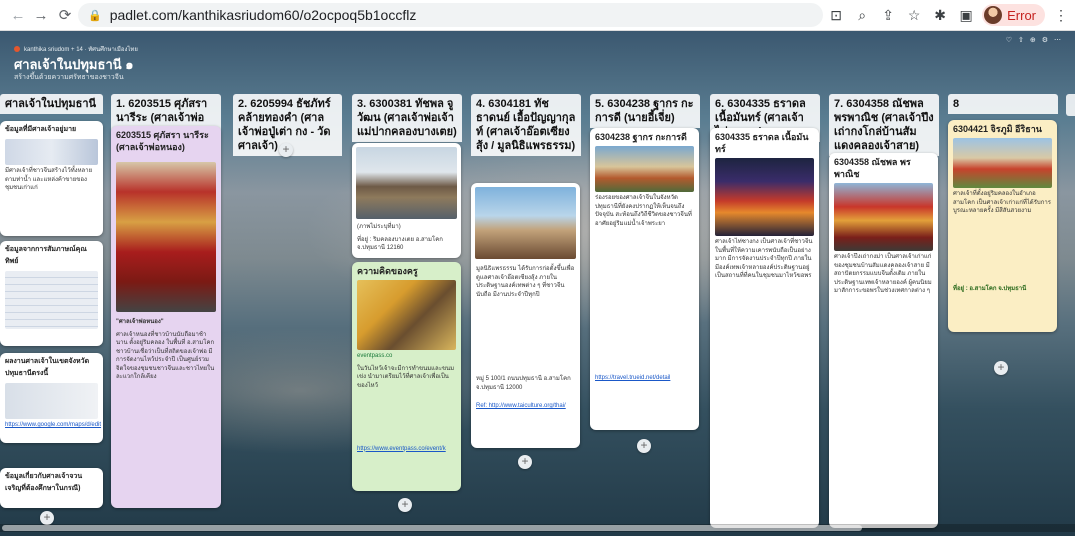 The height and width of the screenshot is (536, 1075). Describe the element at coordinates (95, 15) in the screenshot. I see `lock-icon: 🔒` at that location.